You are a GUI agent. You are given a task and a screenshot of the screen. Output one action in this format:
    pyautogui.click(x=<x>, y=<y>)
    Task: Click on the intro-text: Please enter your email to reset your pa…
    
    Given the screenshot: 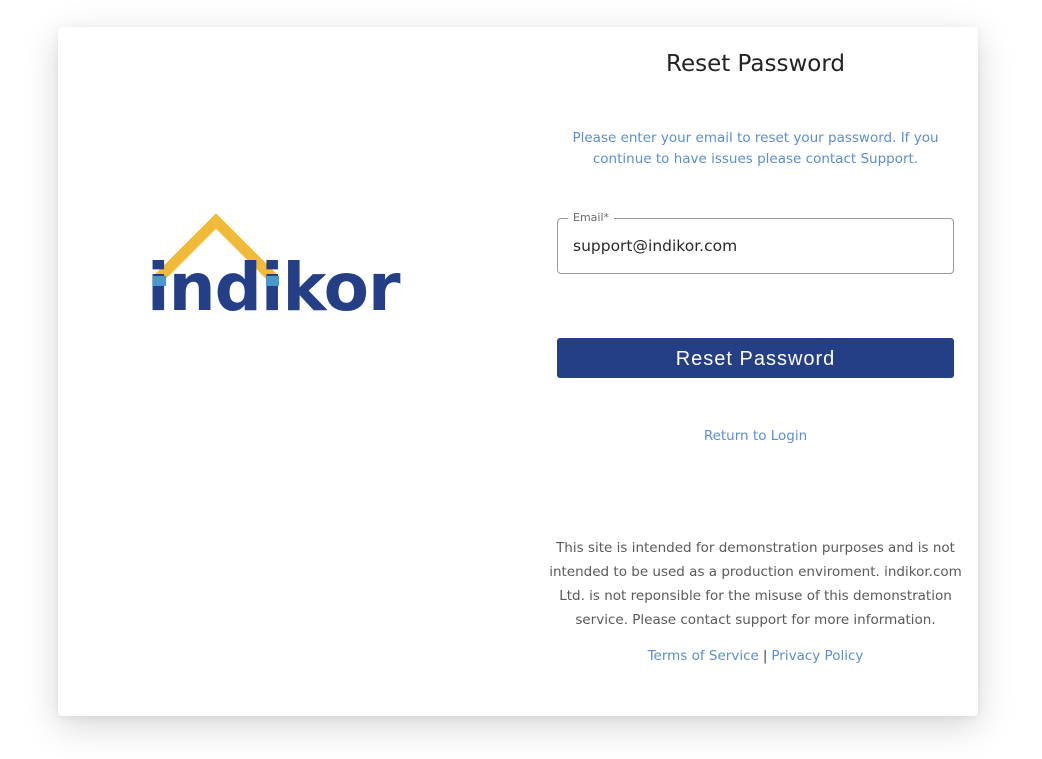 What is the action you would take?
    pyautogui.click(x=755, y=148)
    